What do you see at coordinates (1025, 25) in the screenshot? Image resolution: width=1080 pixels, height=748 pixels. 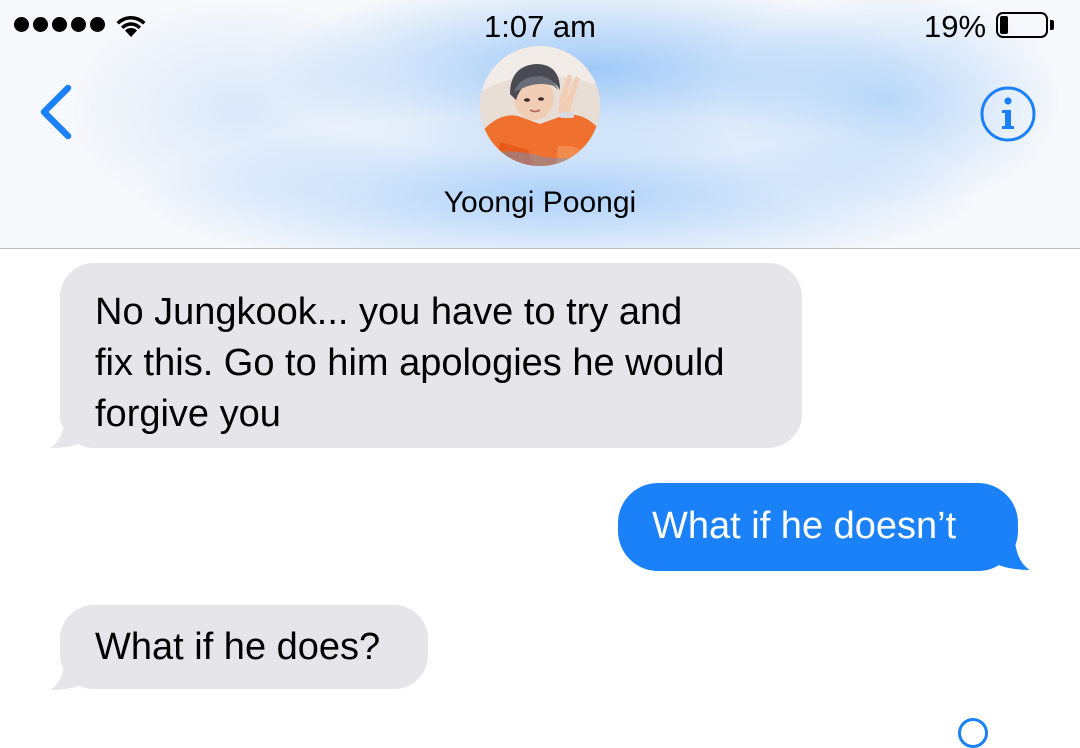 I see `battery-icon` at bounding box center [1025, 25].